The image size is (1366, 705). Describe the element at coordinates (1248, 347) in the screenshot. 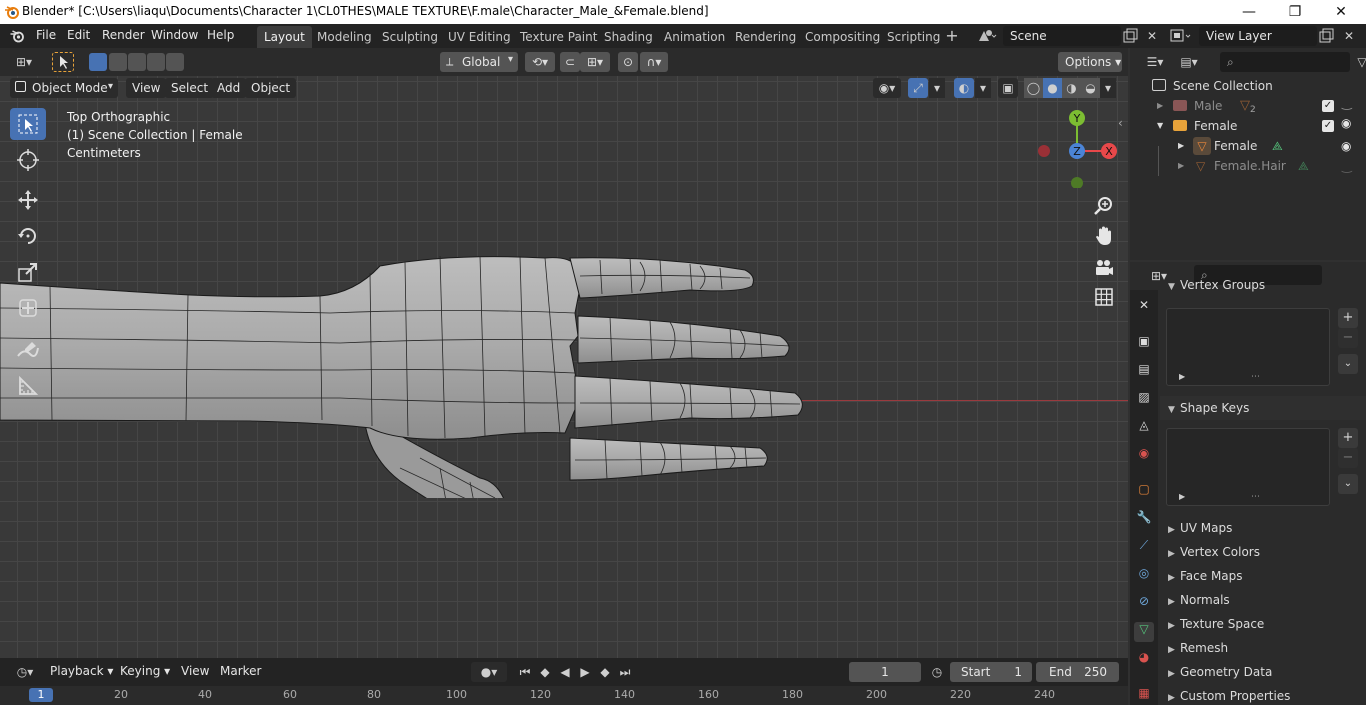

I see `vertex-groups-list: ▶ ⋯` at that location.